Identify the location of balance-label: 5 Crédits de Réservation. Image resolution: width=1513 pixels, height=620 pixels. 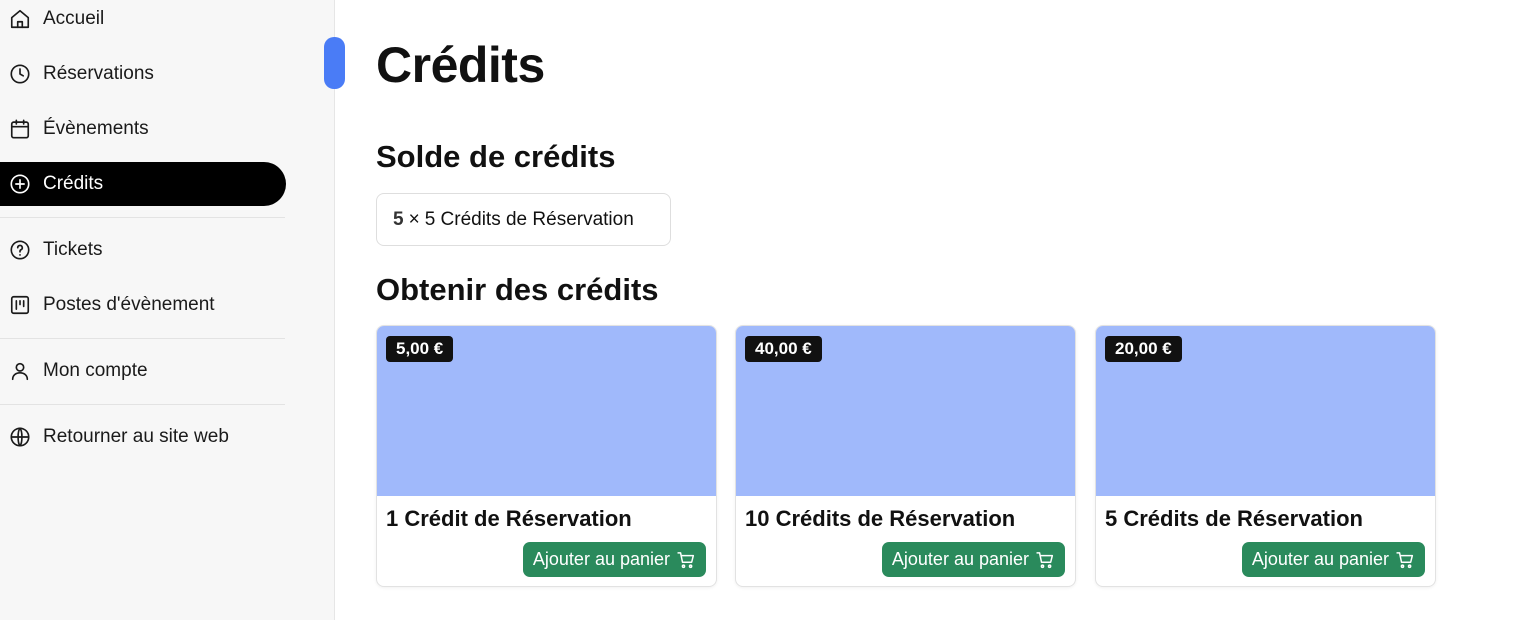
(529, 219).